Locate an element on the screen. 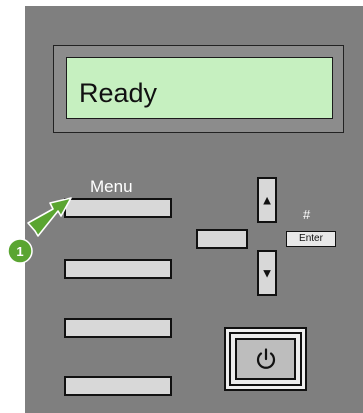  hash-label: # is located at coordinates (307, 214).